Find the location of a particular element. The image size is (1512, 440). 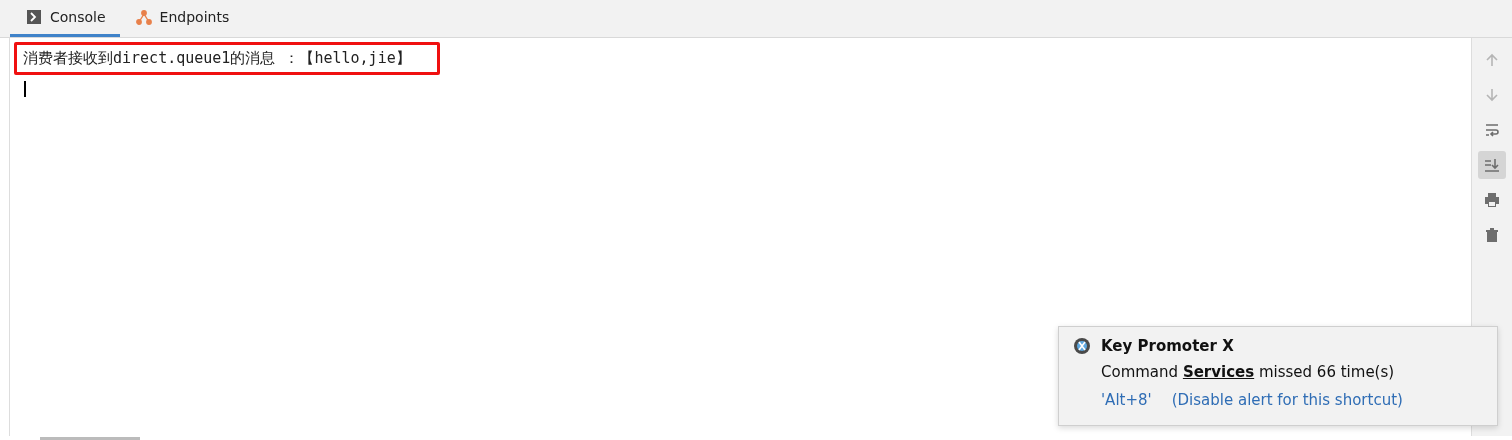

tab: Endpoints is located at coordinates (181, 18).